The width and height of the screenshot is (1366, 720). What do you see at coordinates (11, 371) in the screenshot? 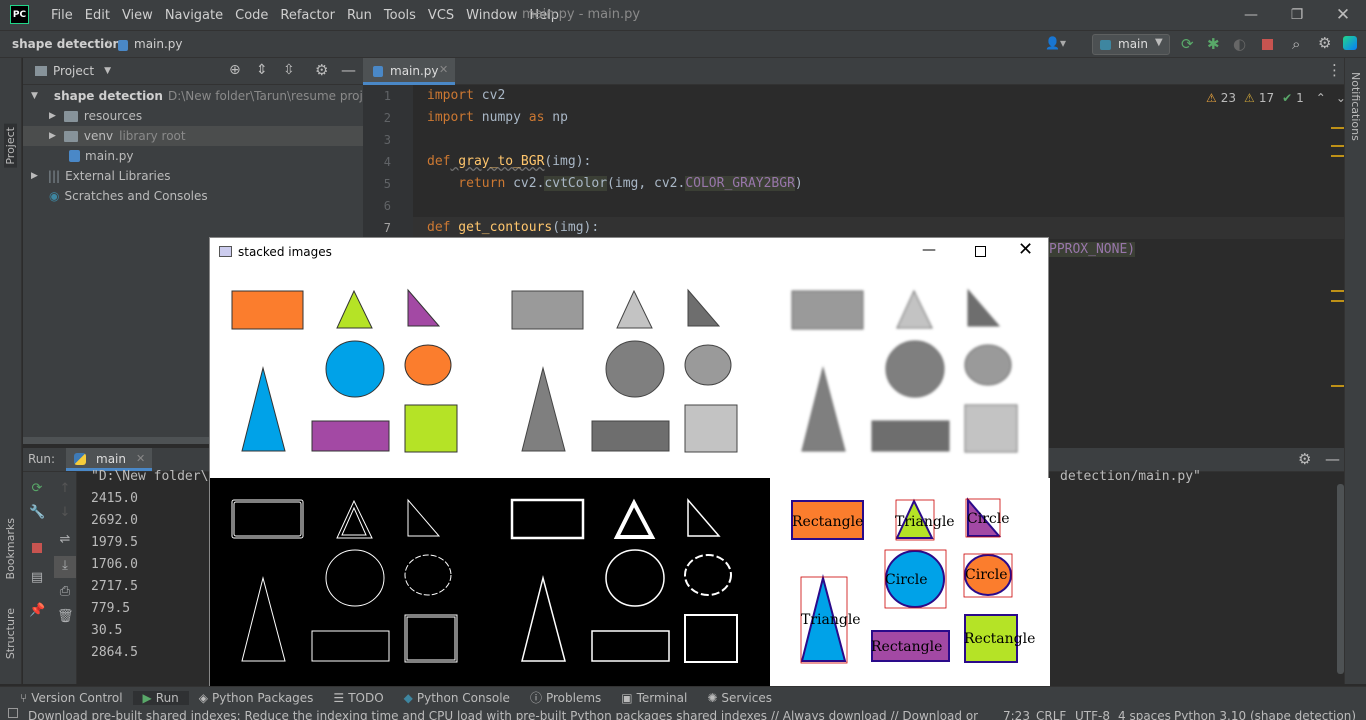
I see `left-tool-strip: Project Bookmarks Structure` at bounding box center [11, 371].